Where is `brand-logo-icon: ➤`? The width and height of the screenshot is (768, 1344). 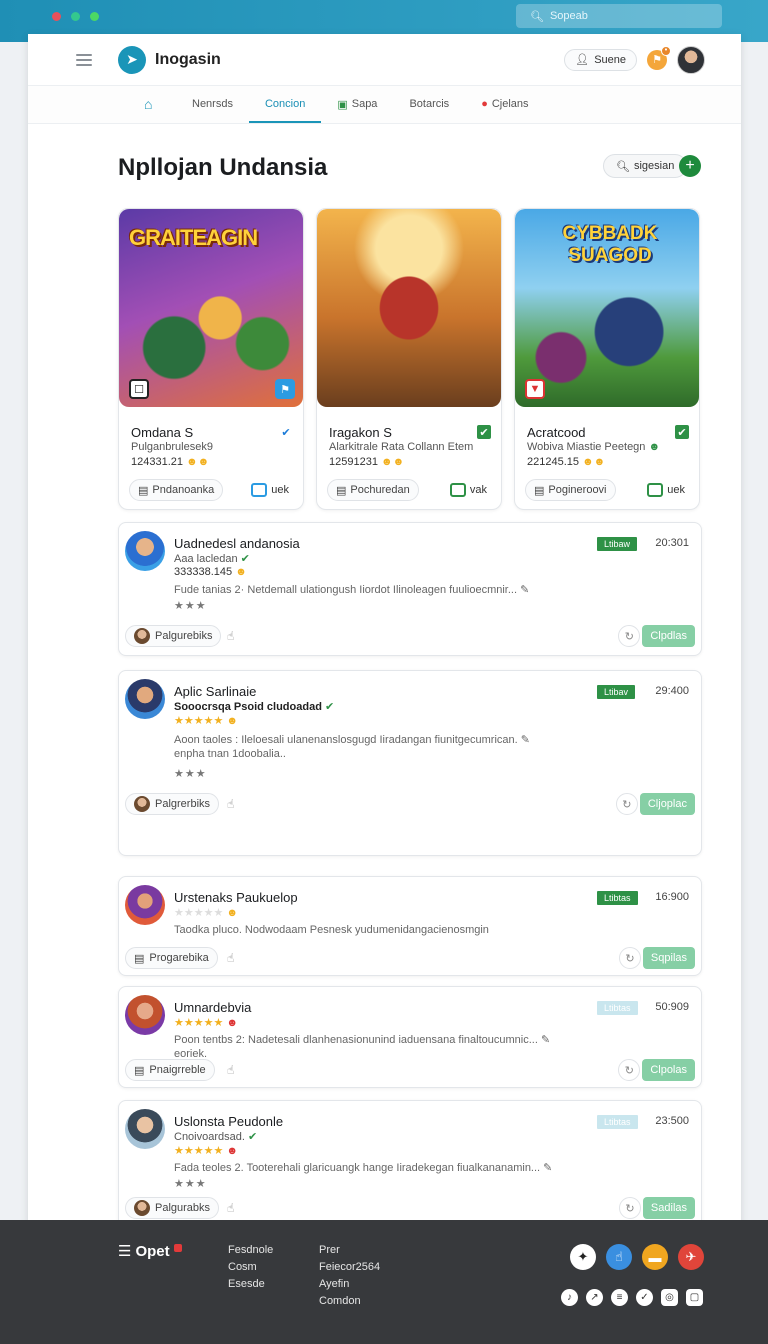
brand-logo-icon: ➤ is located at coordinates (132, 59).